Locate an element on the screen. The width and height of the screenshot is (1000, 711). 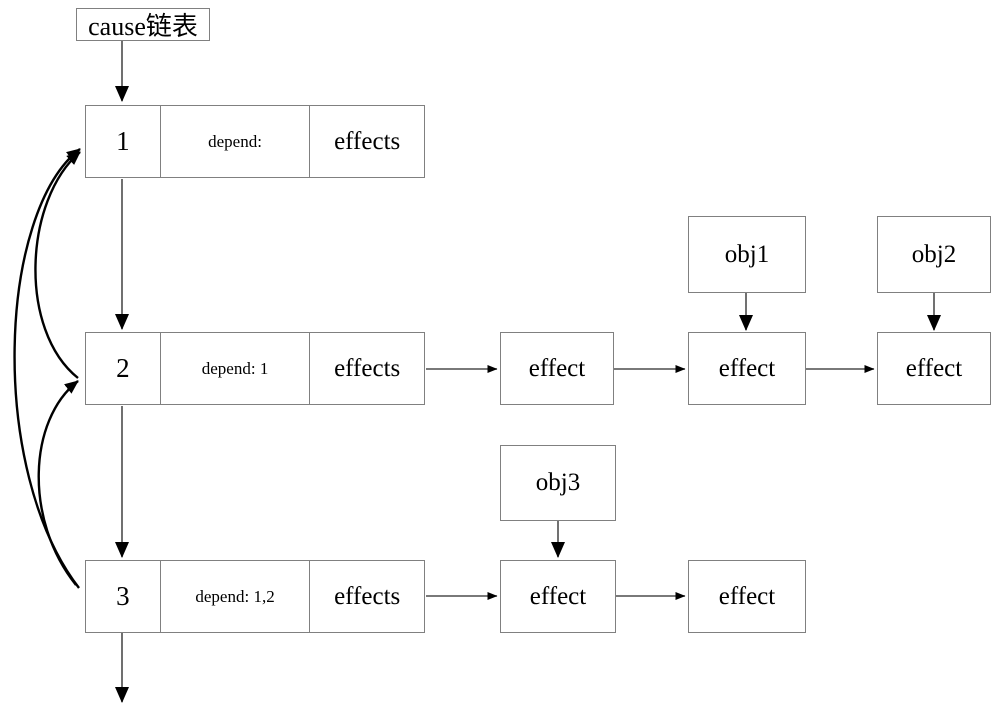
effect-box-row3-2: effect is located at coordinates (747, 596).